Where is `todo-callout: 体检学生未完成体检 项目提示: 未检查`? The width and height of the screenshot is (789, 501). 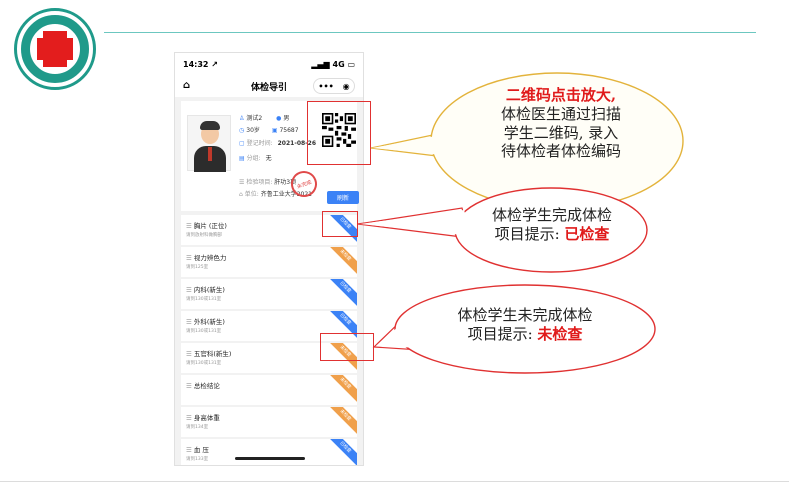 todo-callout: 体检学生未完成体检 项目提示: 未检查 is located at coordinates (525, 325).